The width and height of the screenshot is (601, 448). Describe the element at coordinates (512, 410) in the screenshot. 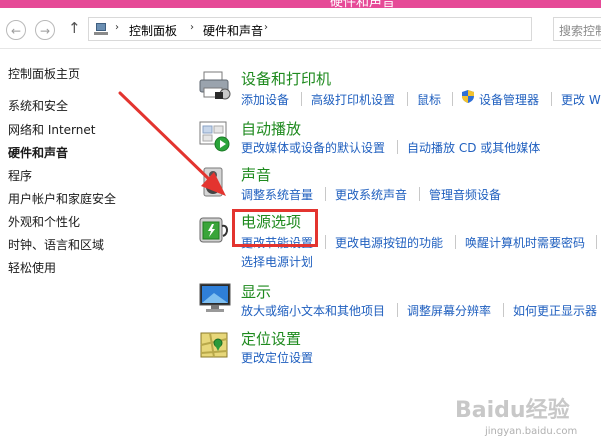

I see `watermark-brand: Baidu经验` at that location.